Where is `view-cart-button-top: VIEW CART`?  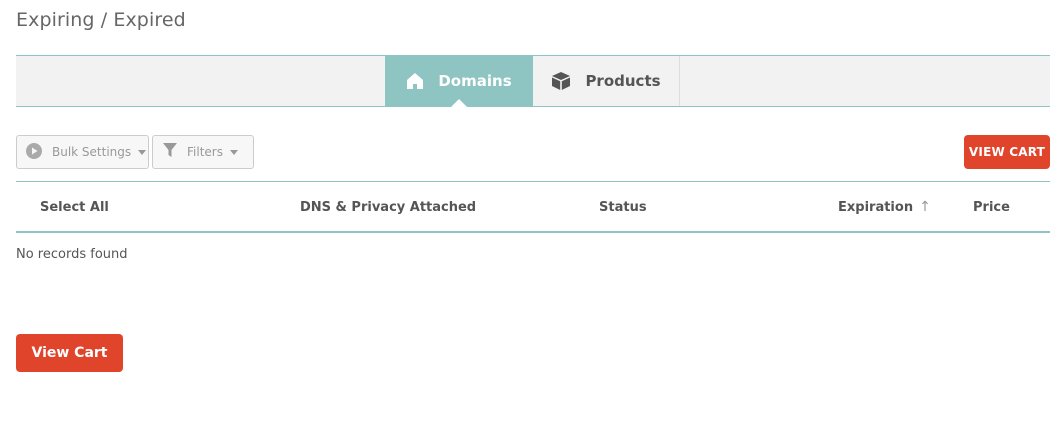 view-cart-button-top: VIEW CART is located at coordinates (1007, 152).